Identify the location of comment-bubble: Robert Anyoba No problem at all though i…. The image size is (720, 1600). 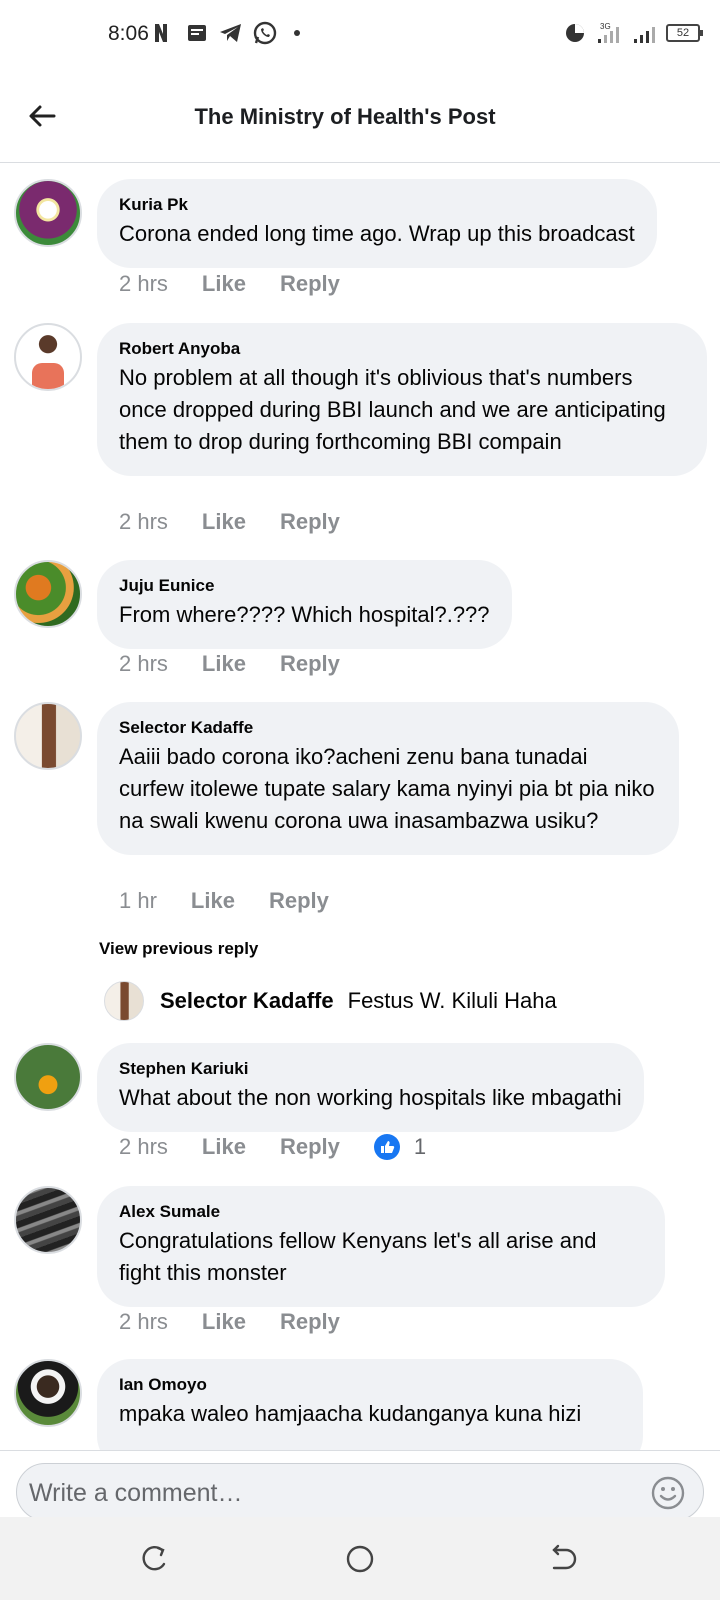
(402, 399).